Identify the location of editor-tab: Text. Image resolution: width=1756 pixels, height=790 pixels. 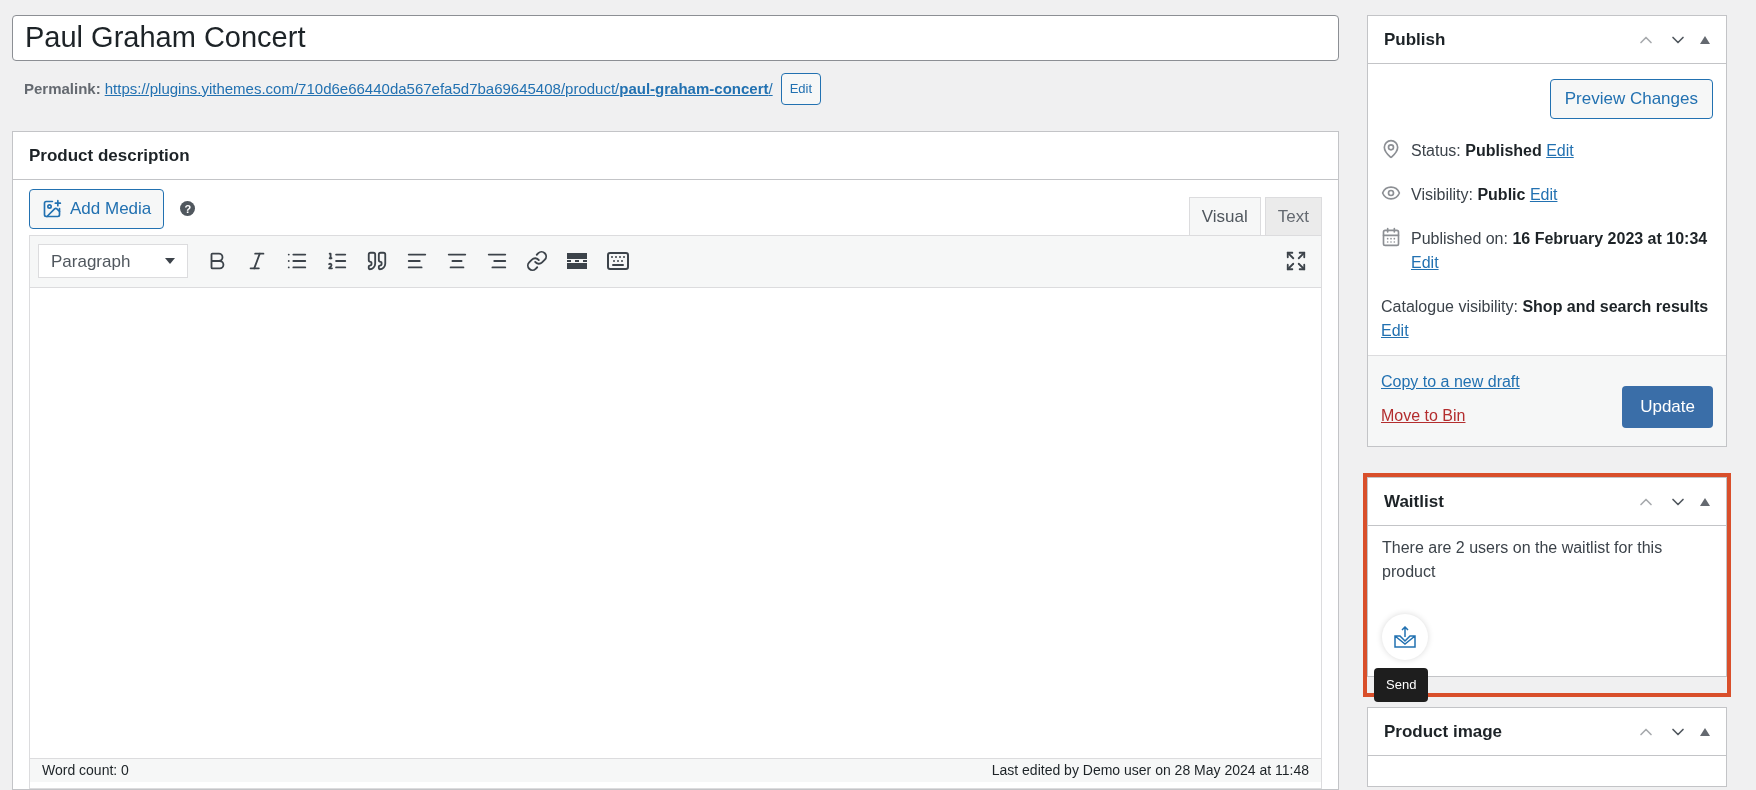
(1293, 215).